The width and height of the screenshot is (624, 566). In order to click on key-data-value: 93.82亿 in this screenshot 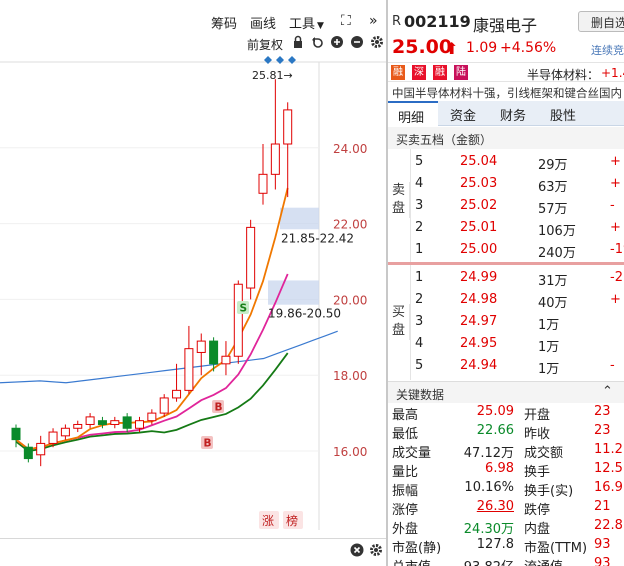, I will do `click(488, 561)`.